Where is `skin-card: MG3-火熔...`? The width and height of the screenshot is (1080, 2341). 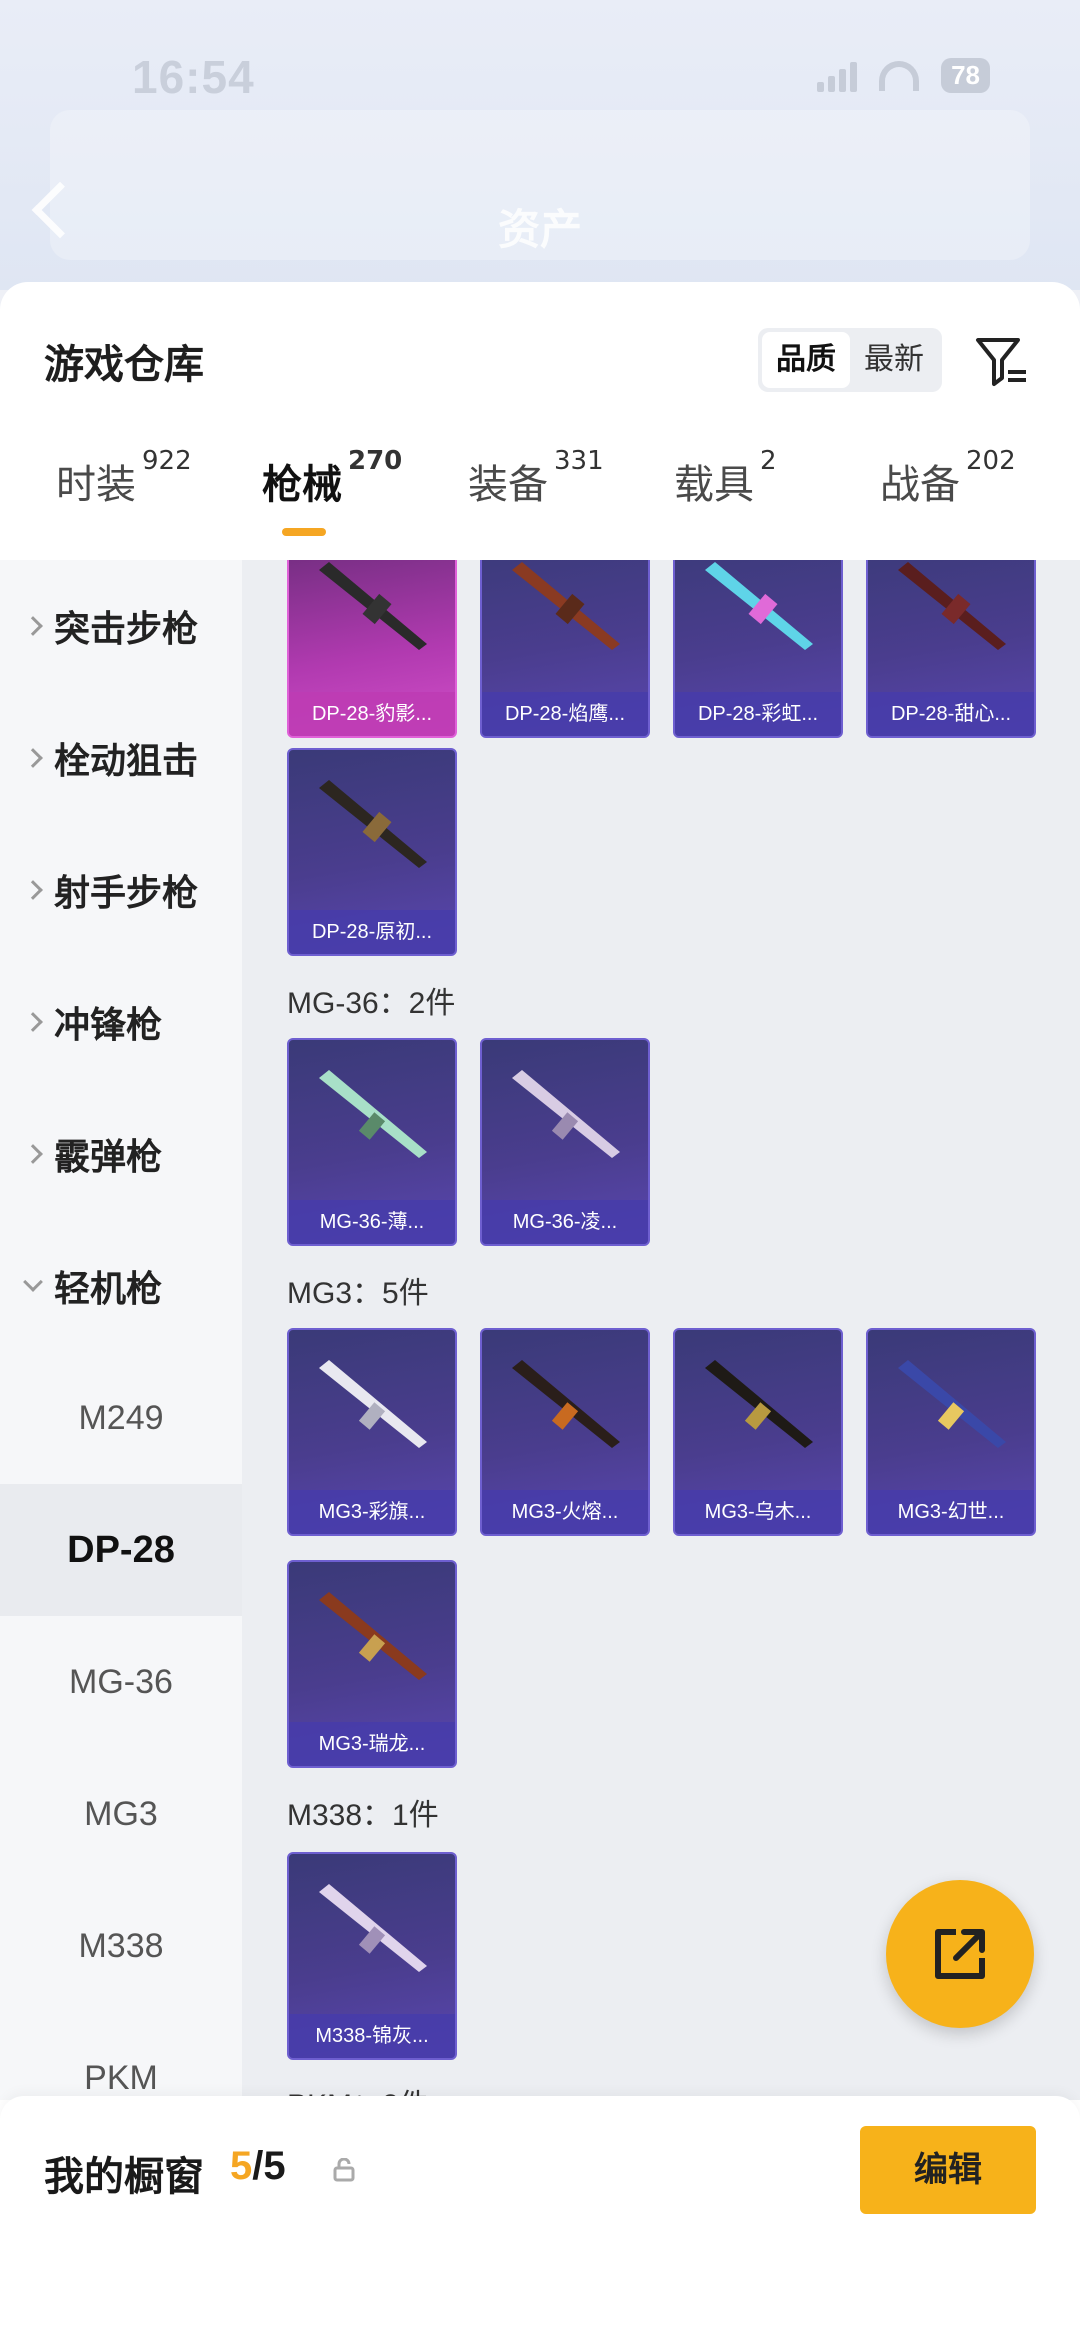
skin-card: MG3-火熔... is located at coordinates (565, 1432).